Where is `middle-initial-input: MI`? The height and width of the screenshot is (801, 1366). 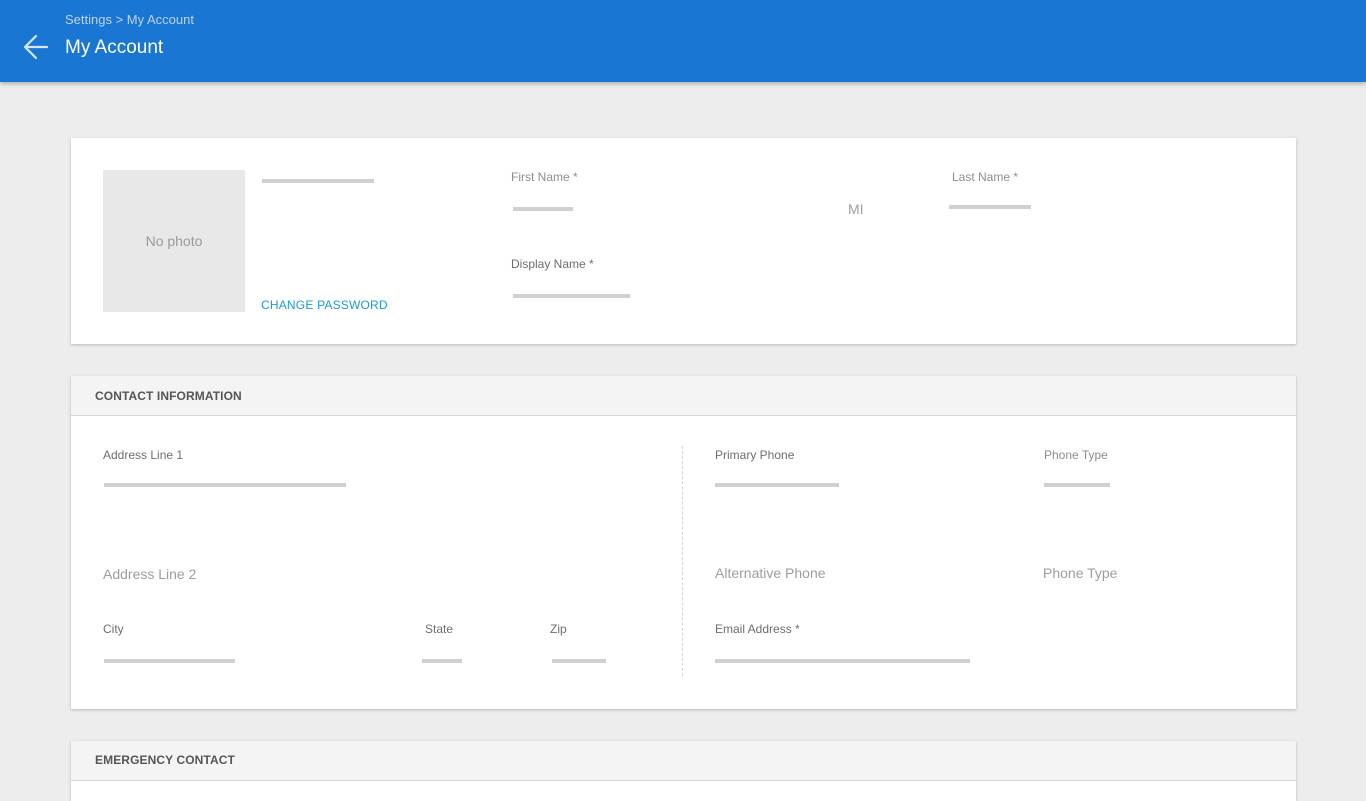 middle-initial-input: MI is located at coordinates (856, 209).